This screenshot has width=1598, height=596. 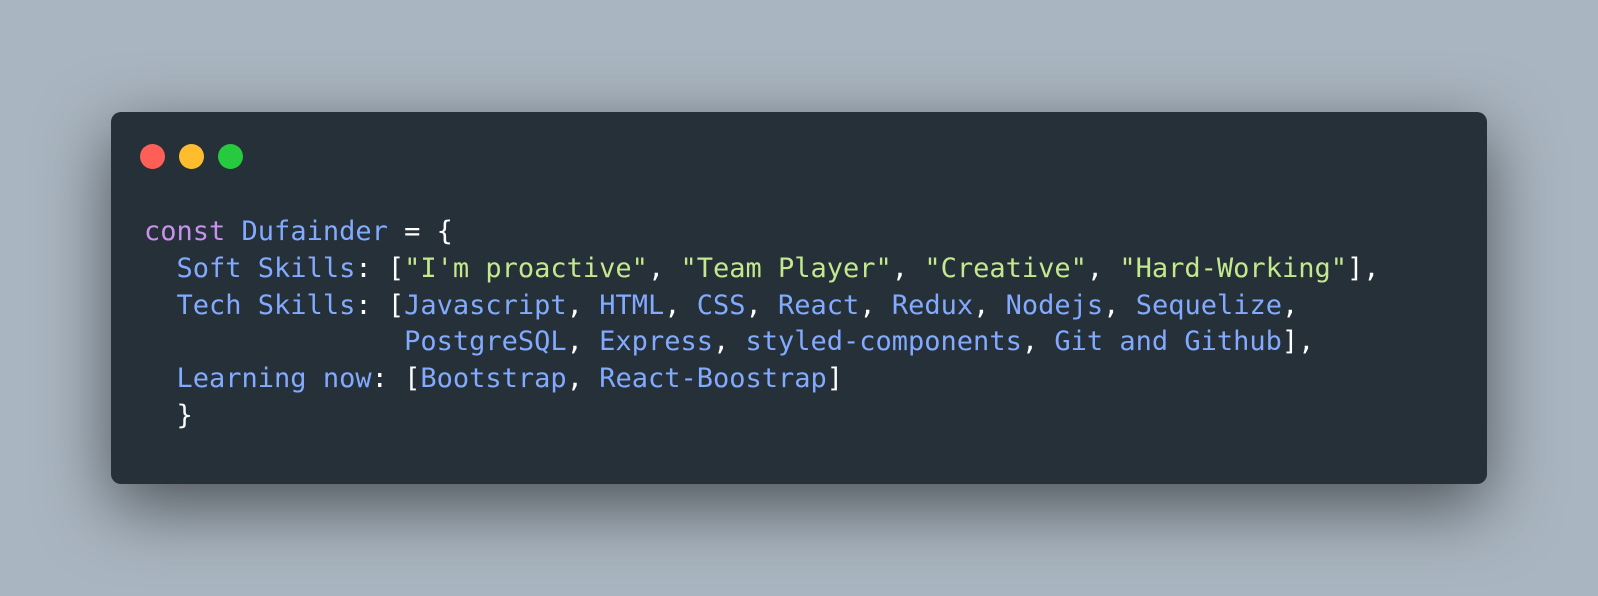 What do you see at coordinates (656, 342) in the screenshot?
I see `tech-skill-item: Express` at bounding box center [656, 342].